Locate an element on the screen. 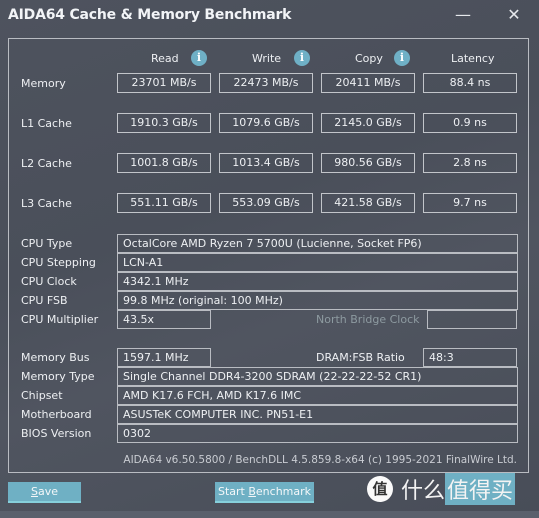 Image resolution: width=539 pixels, height=518 pixels. start-benchmark-button: Start Benchmark is located at coordinates (264, 492).